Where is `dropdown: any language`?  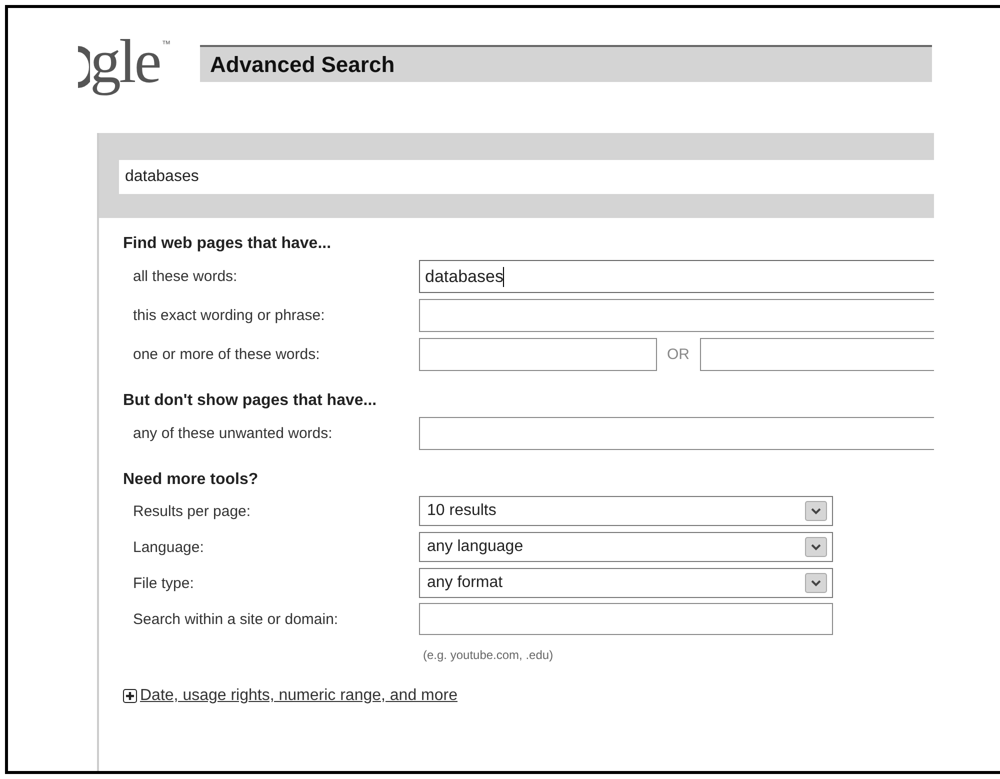
dropdown: any language is located at coordinates (626, 547).